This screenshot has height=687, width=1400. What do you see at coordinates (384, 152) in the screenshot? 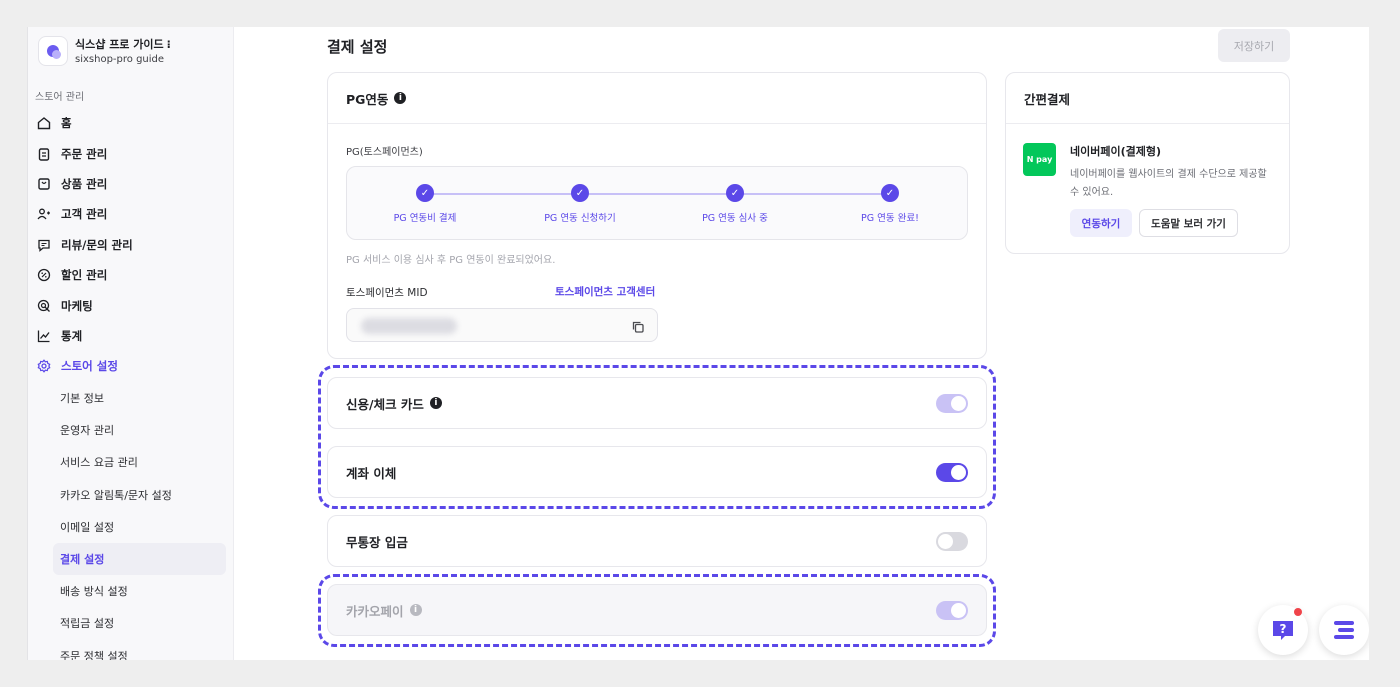
I see `pg-provider-label: PG(토스페이먼츠)` at bounding box center [384, 152].